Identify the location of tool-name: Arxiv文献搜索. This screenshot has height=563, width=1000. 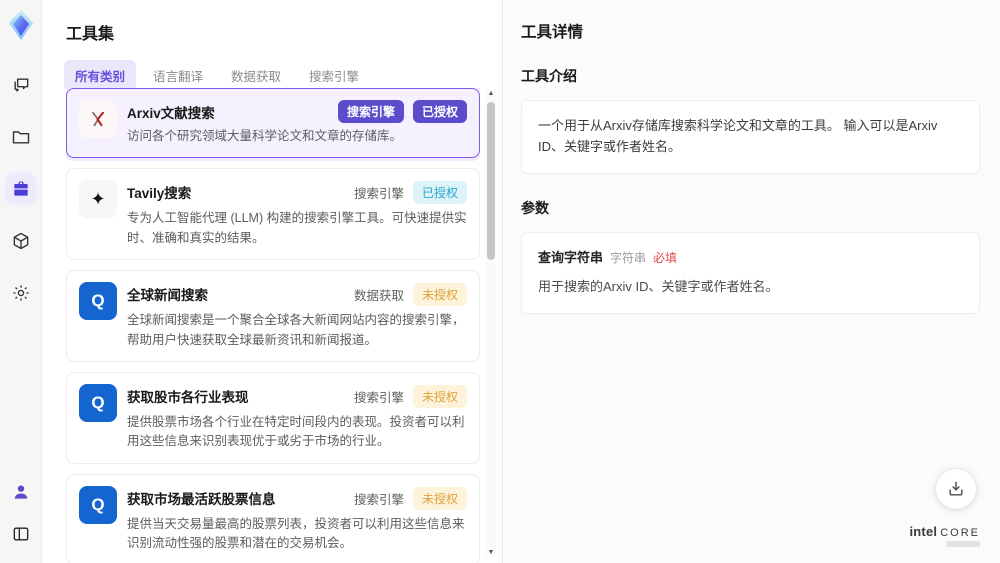
(171, 113).